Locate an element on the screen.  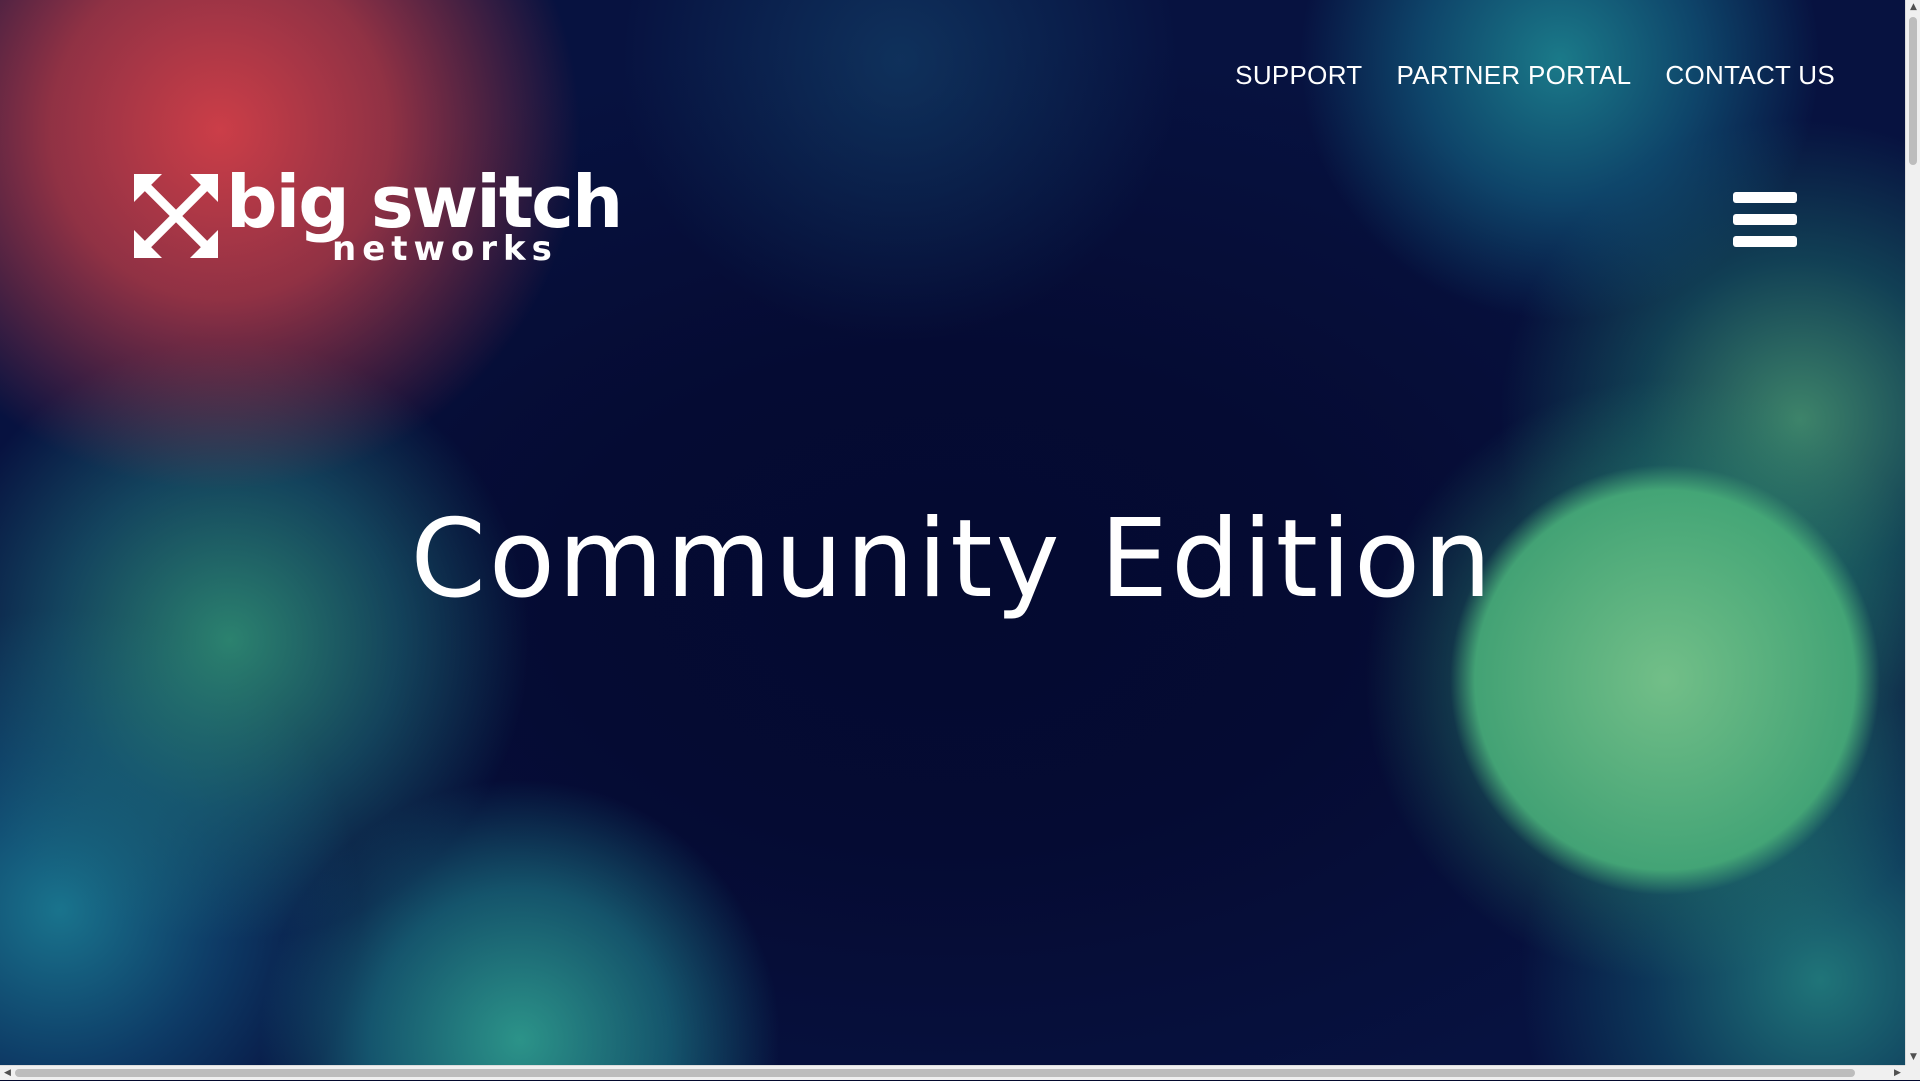
site-logo: big switch networks is located at coordinates (377, 217).